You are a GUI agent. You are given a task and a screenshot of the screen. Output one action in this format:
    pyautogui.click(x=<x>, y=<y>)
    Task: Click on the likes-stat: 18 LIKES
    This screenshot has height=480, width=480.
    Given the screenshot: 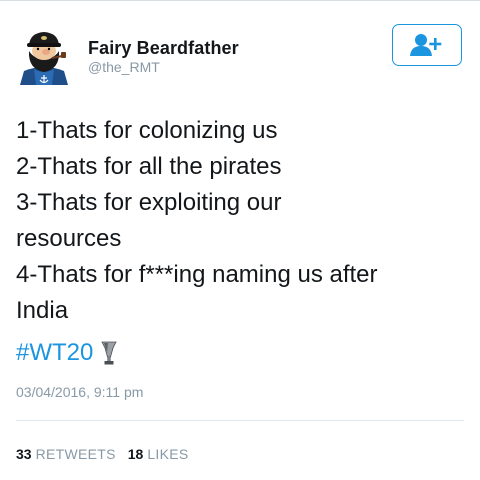 What is the action you would take?
    pyautogui.click(x=158, y=454)
    